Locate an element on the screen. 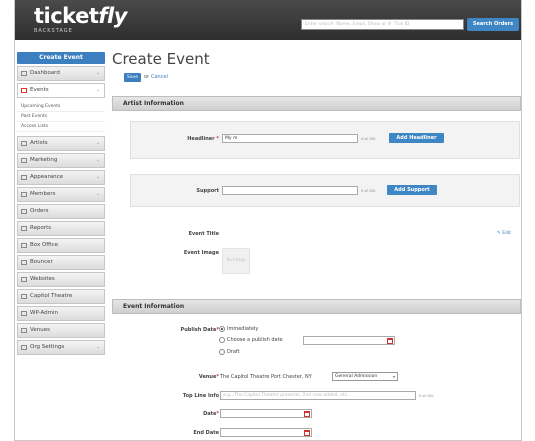 The width and height of the screenshot is (535, 441). sidebar-item-label: Venues is located at coordinates (40, 330).